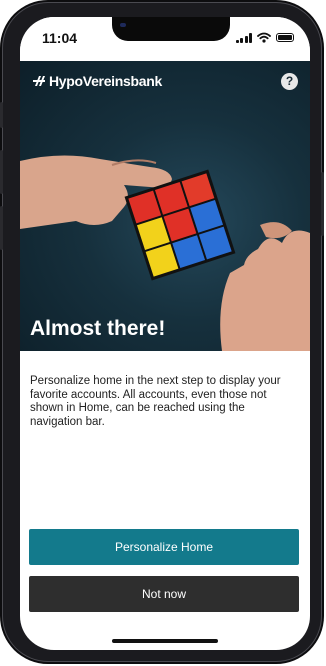 The width and height of the screenshot is (326, 666). I want to click on wifi-icon, so click(264, 37).